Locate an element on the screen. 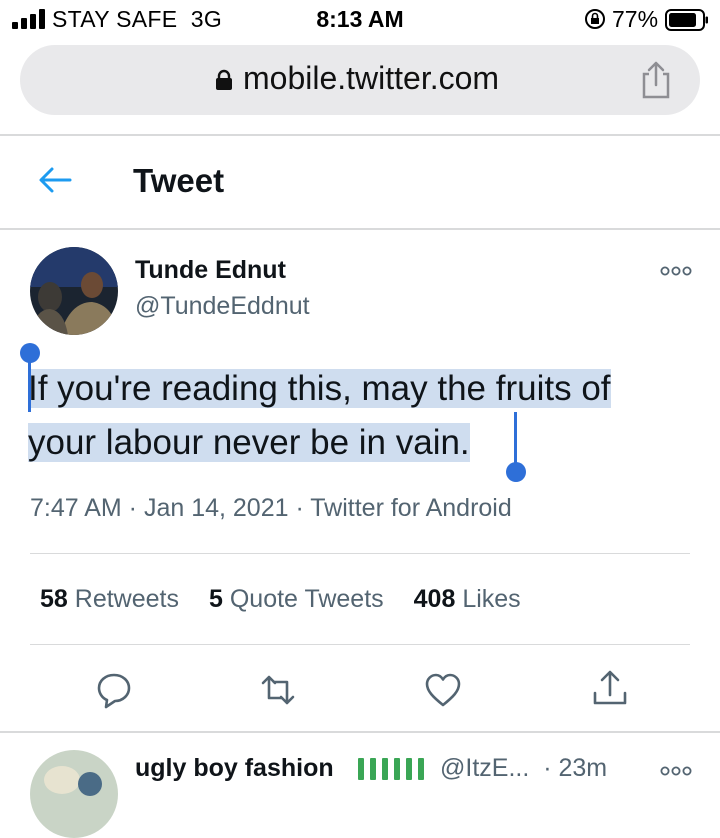 This screenshot has height=838, width=720. reply-meta: @ItzE... · 23m is located at coordinates (523, 768).